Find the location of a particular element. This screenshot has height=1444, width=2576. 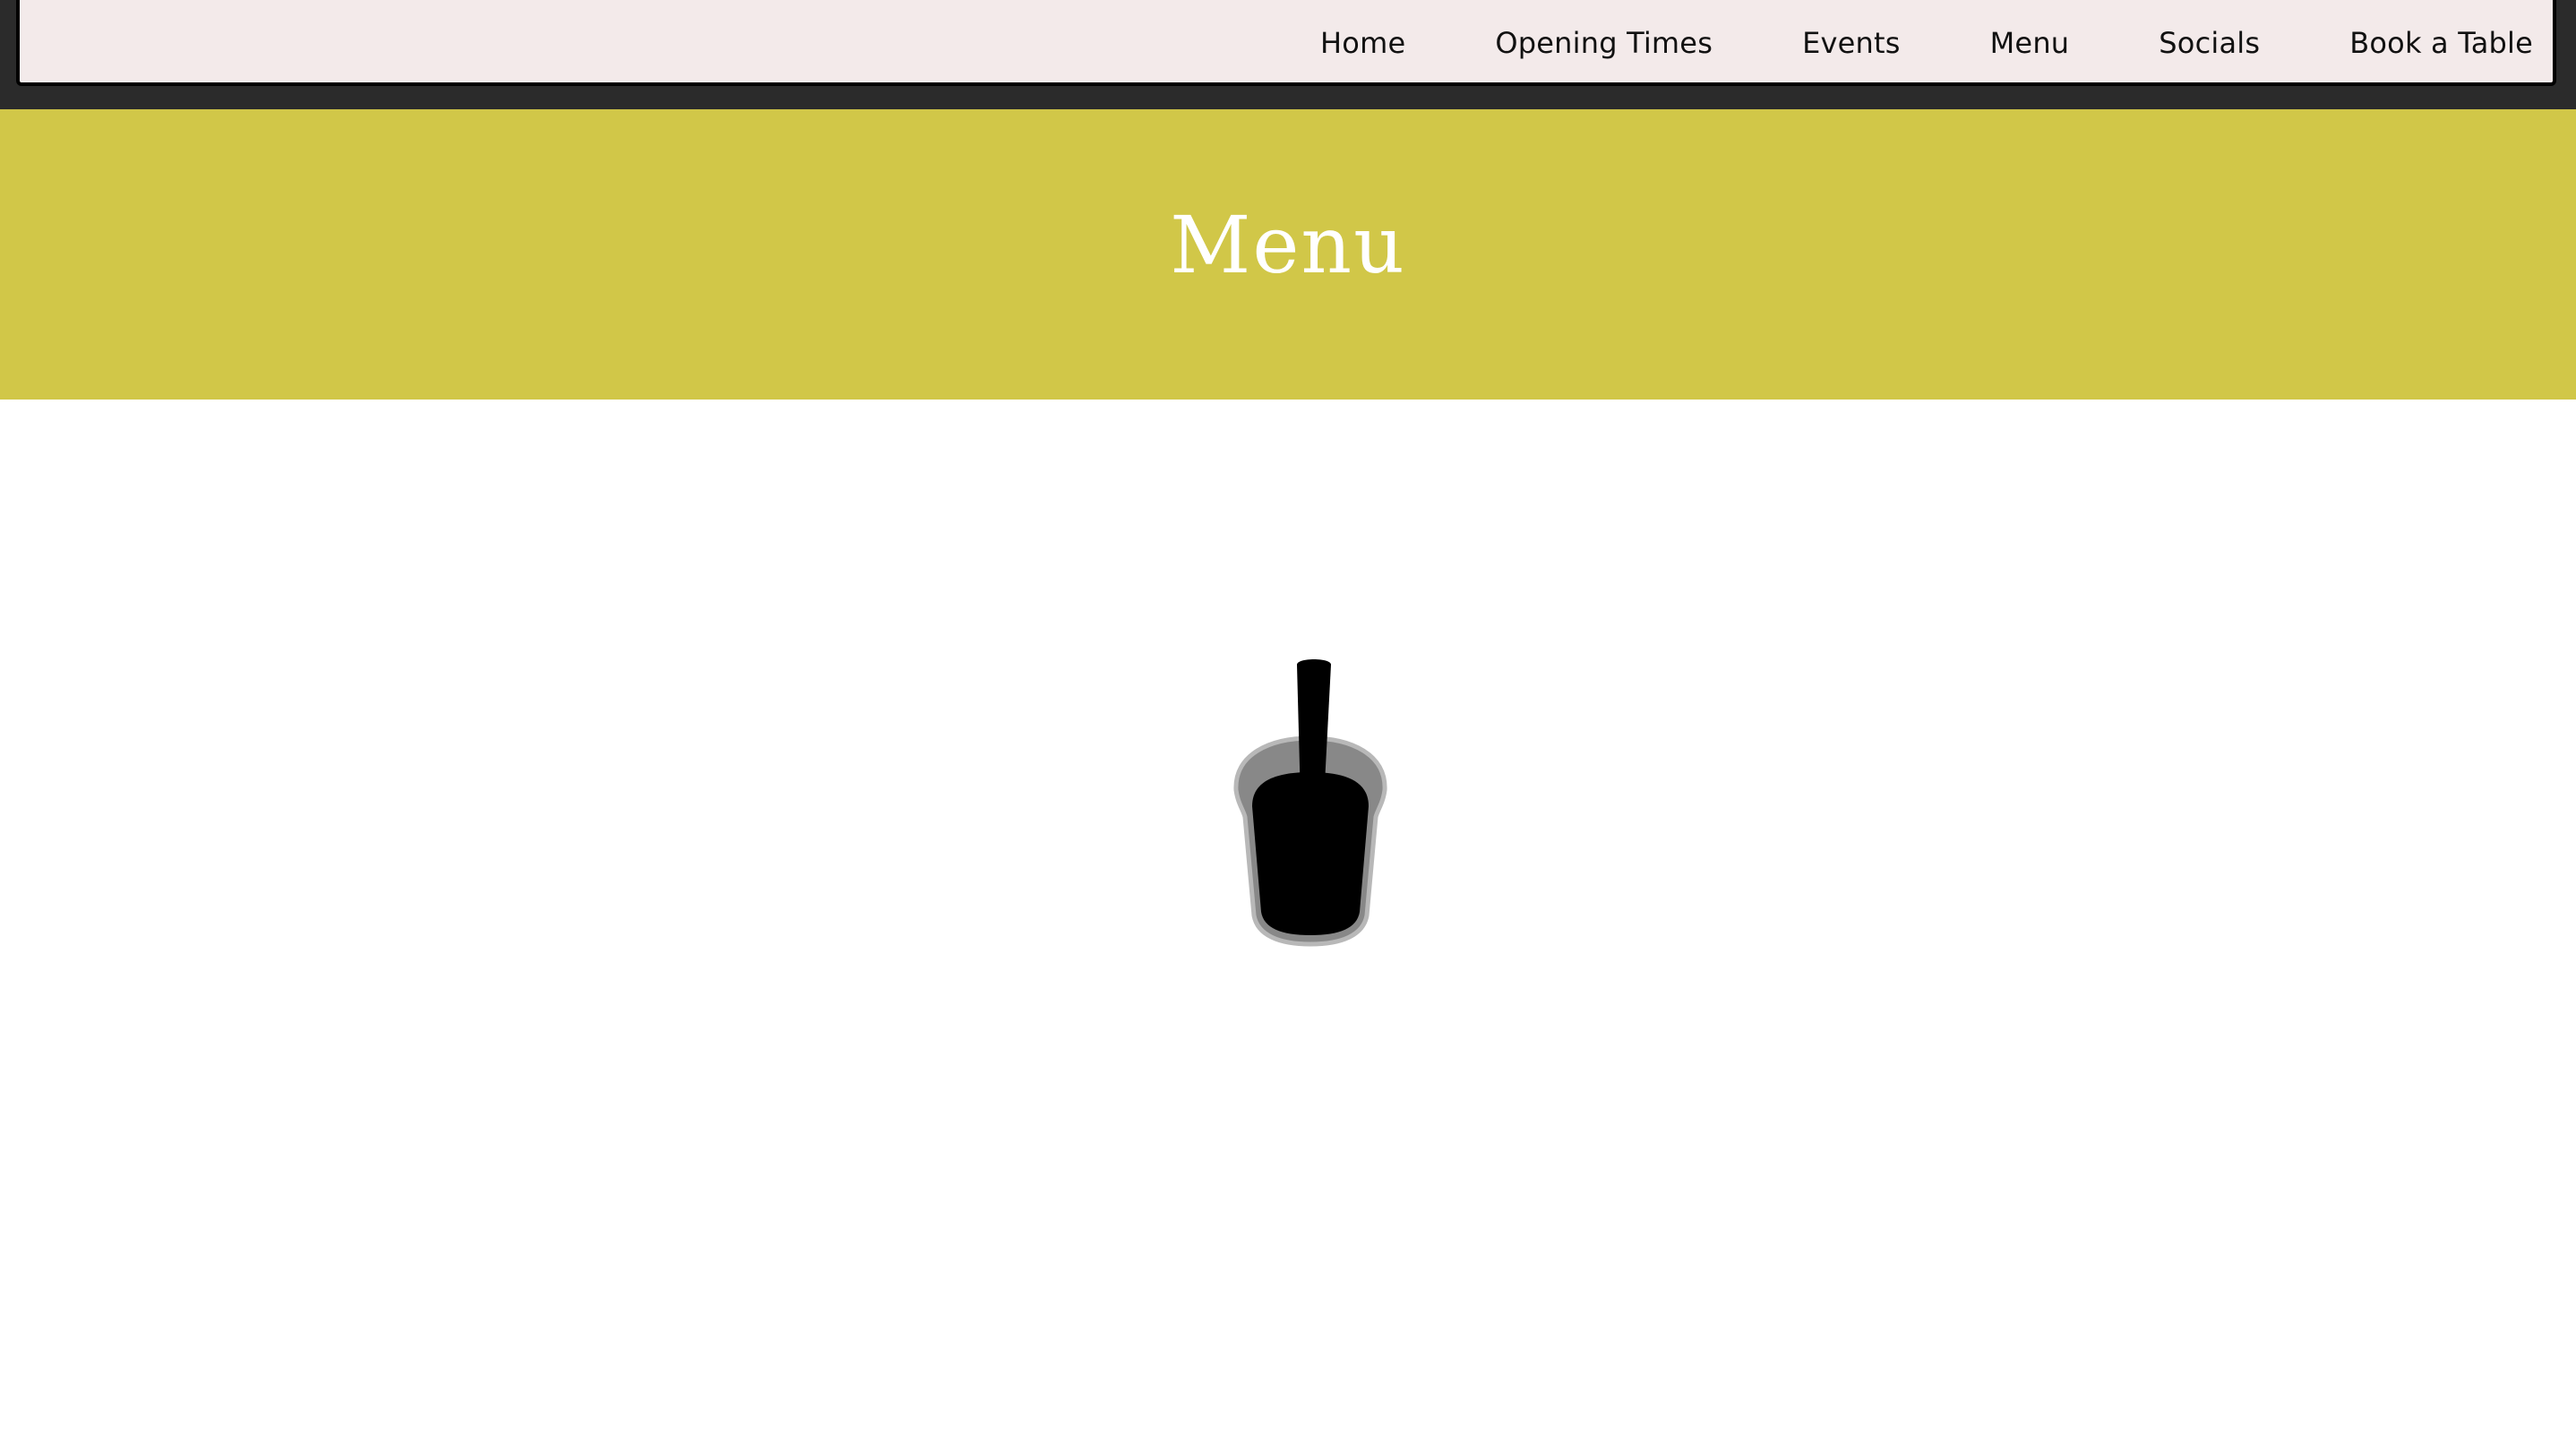

nav-item-opening-times: Opening Times is located at coordinates (1604, 43).